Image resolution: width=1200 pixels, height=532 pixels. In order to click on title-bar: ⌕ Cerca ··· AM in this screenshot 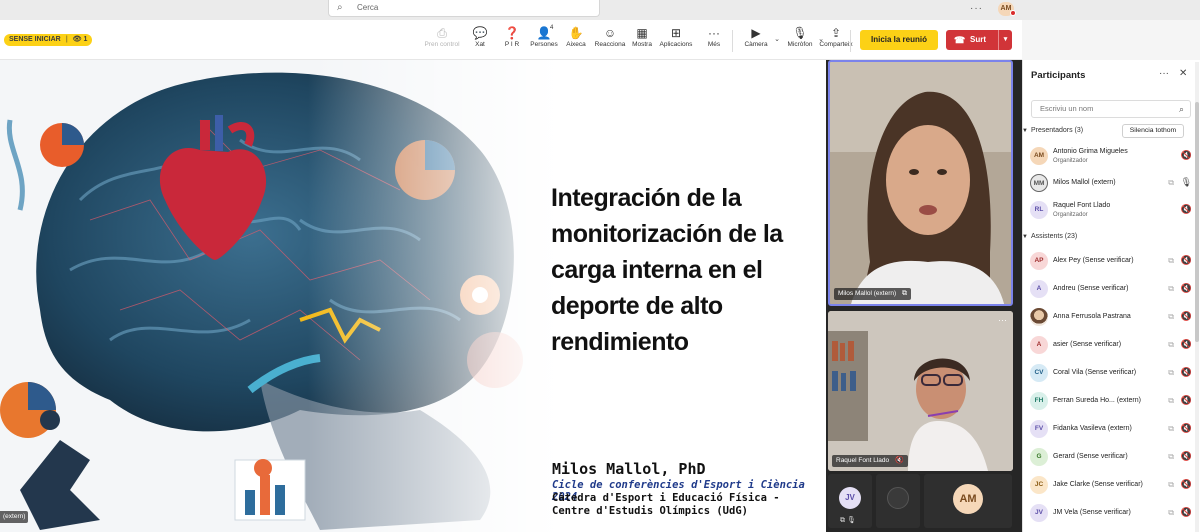, I will do `click(600, 10)`.